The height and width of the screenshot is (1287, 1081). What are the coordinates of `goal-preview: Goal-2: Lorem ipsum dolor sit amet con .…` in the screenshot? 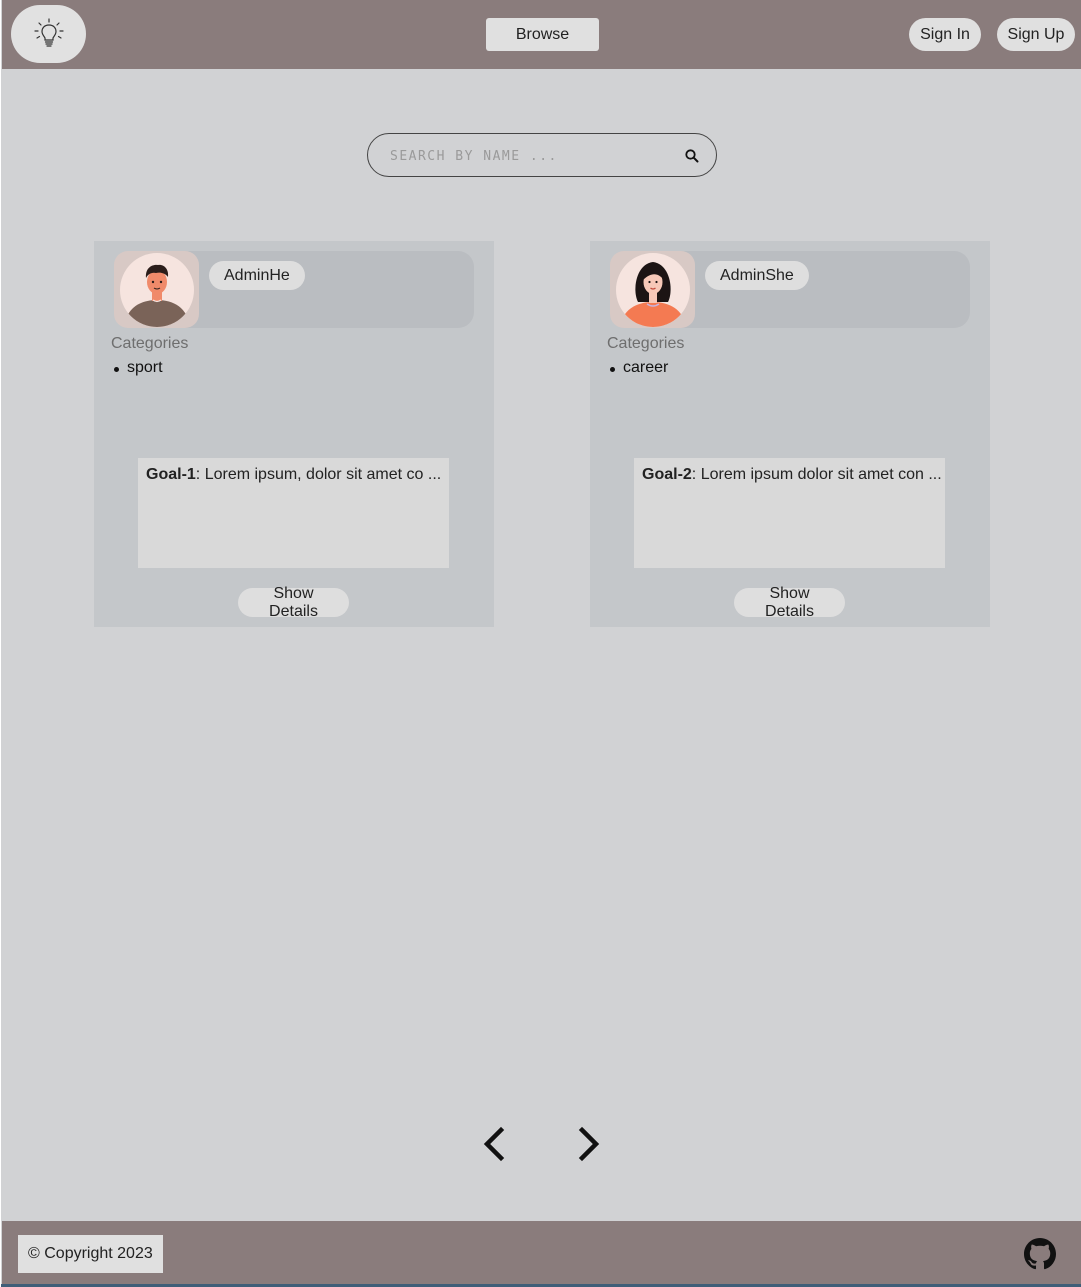 It's located at (789, 513).